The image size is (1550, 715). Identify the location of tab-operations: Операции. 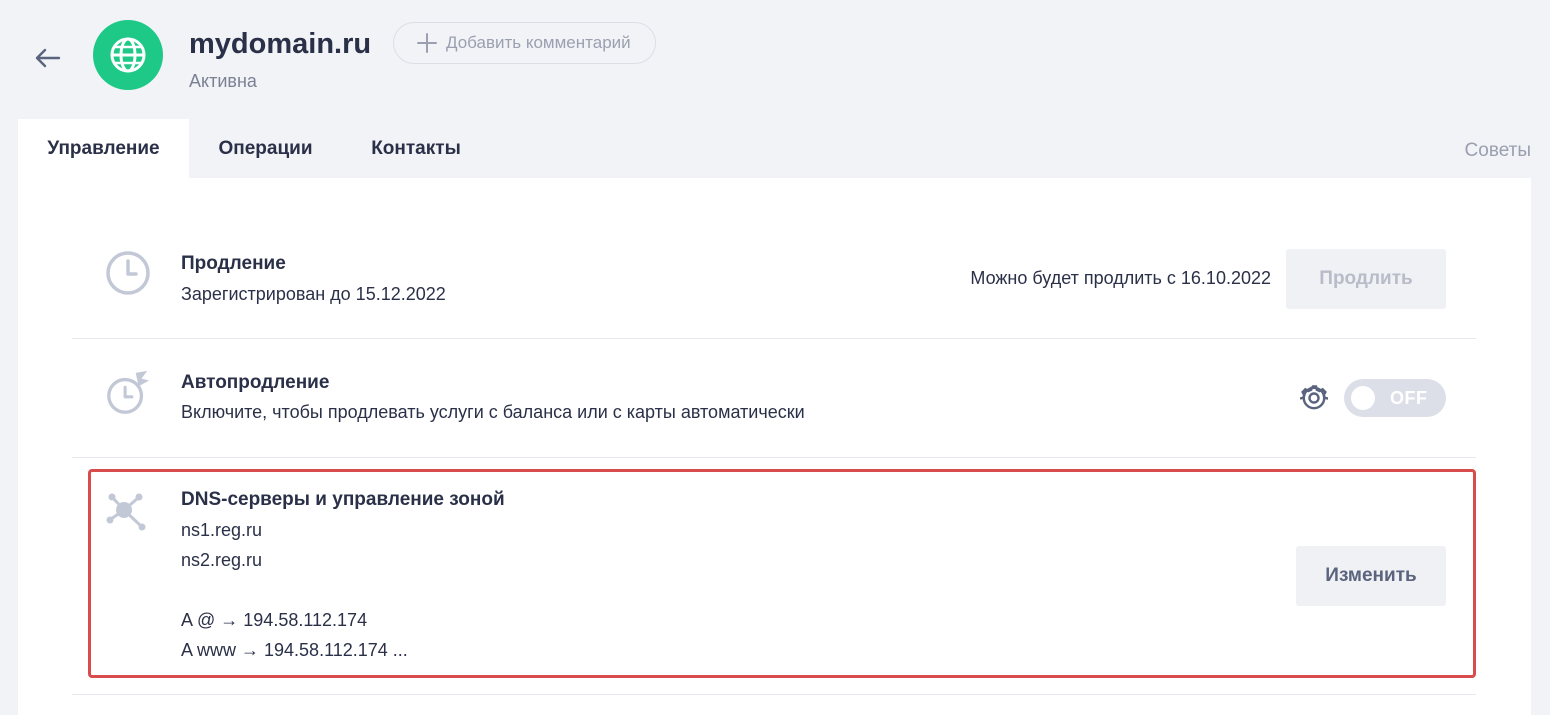
(265, 148).